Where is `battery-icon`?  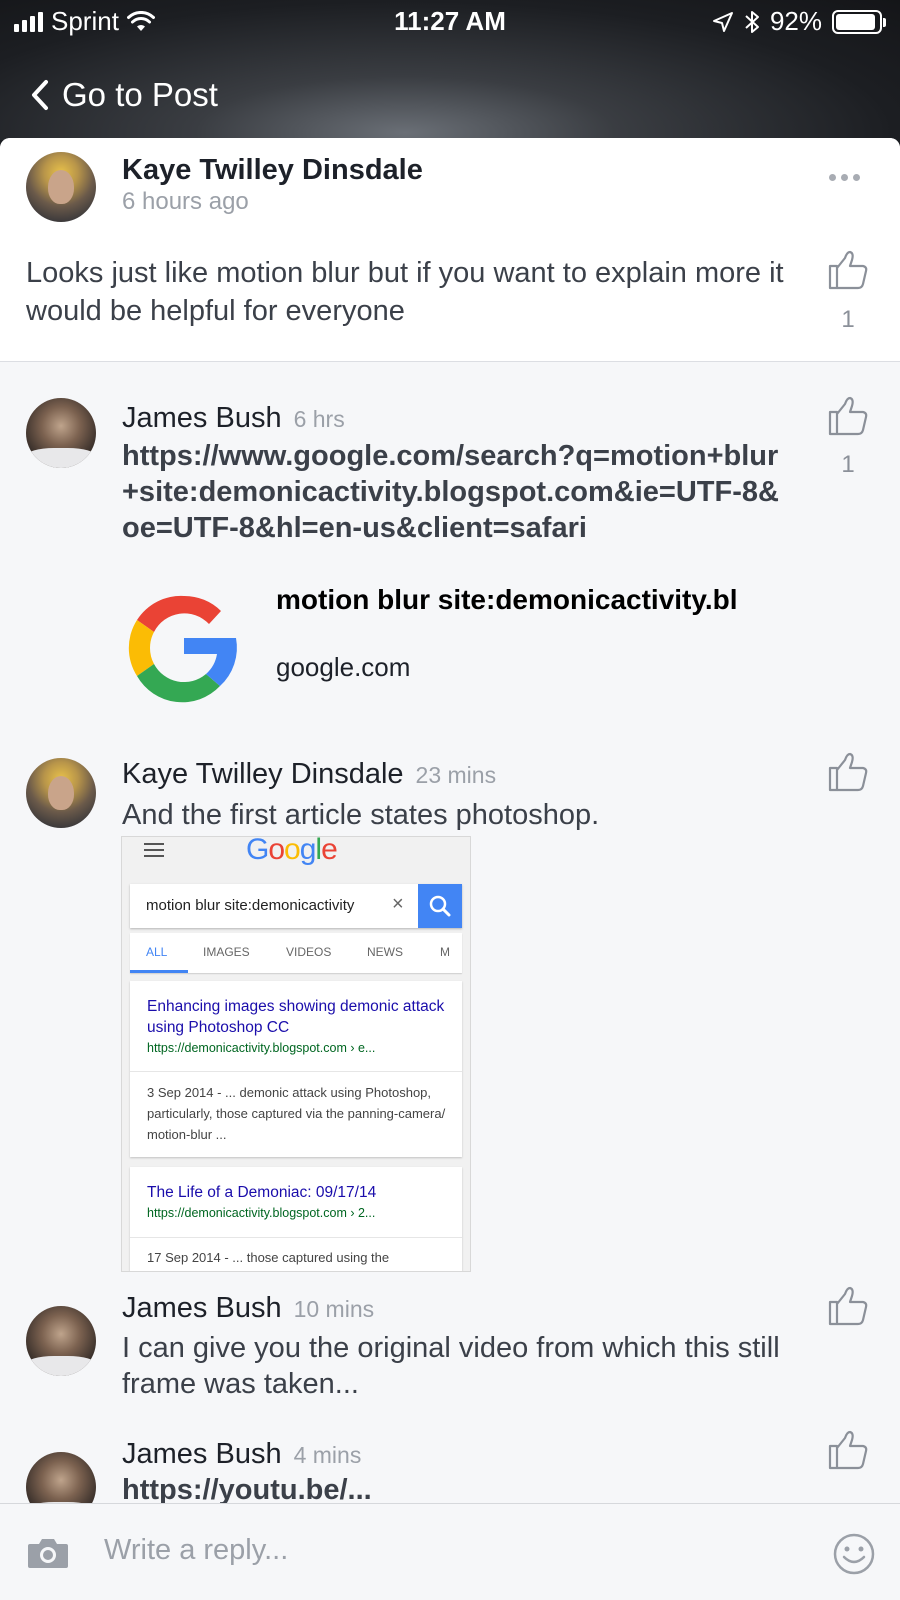 battery-icon is located at coordinates (859, 21).